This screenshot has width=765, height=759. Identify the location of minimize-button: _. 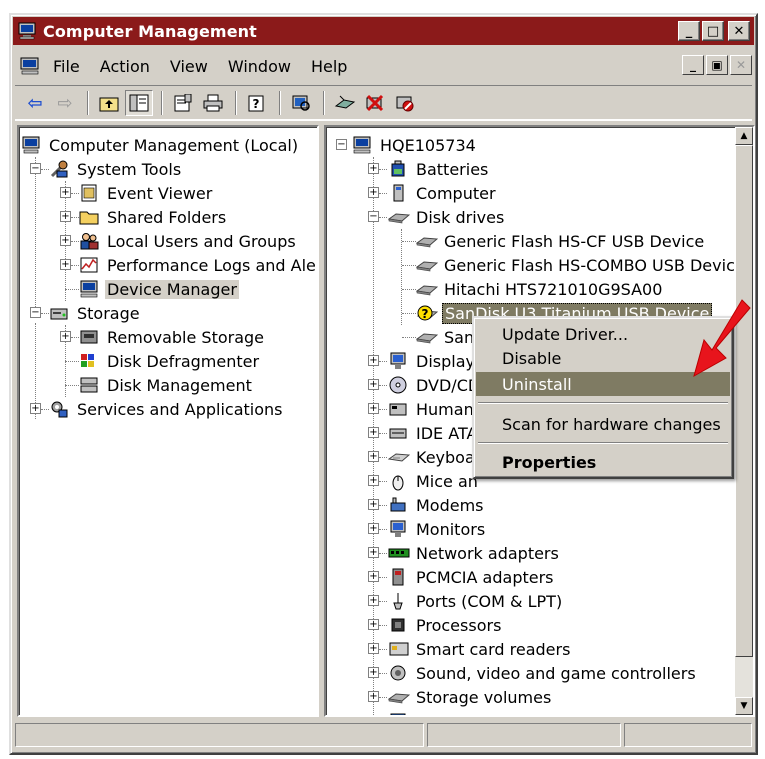
(689, 31).